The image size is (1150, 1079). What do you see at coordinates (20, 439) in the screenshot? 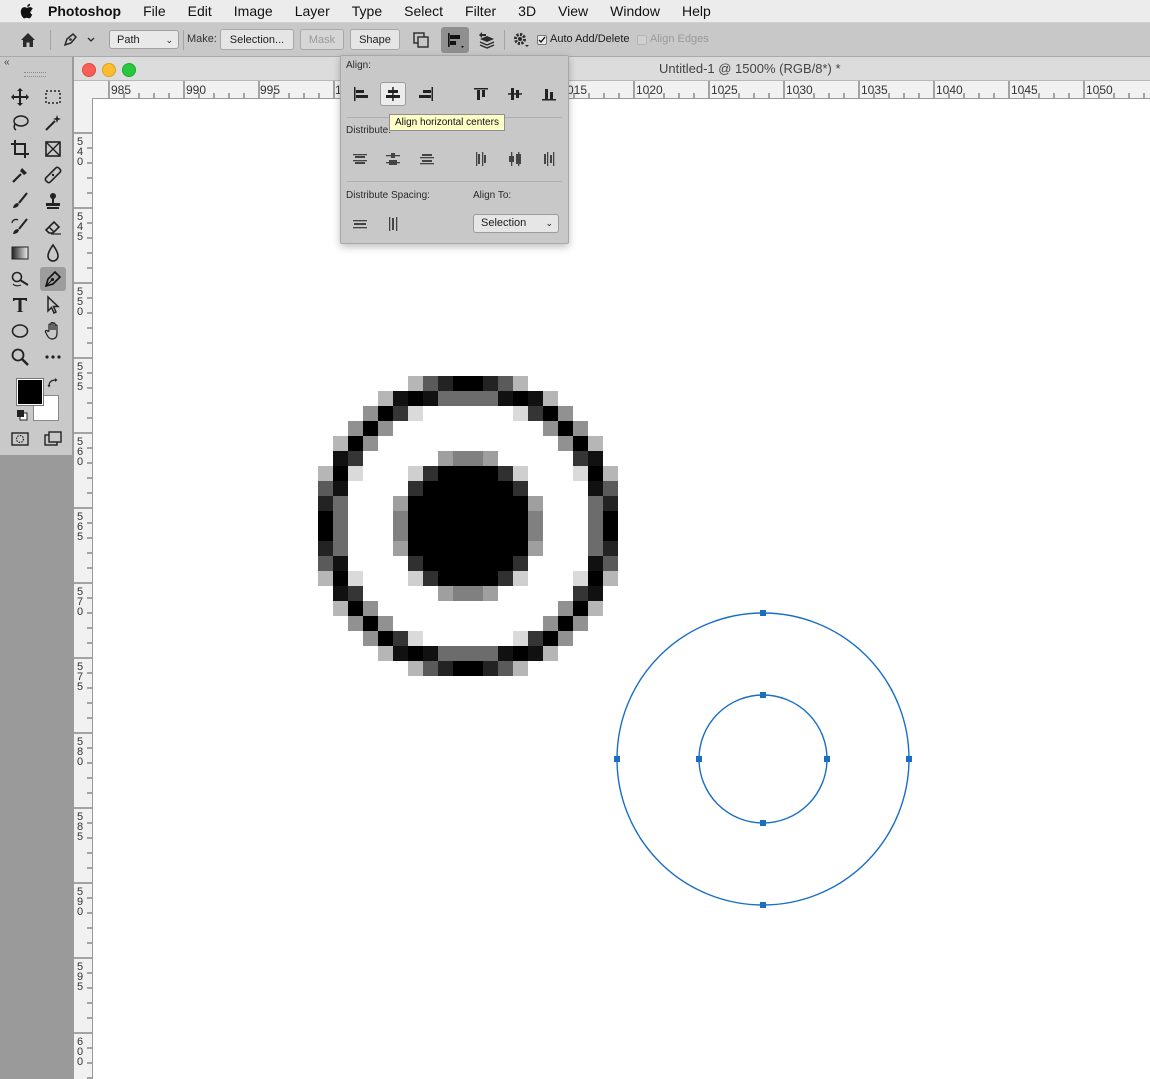
I see `quick-mask-icon` at bounding box center [20, 439].